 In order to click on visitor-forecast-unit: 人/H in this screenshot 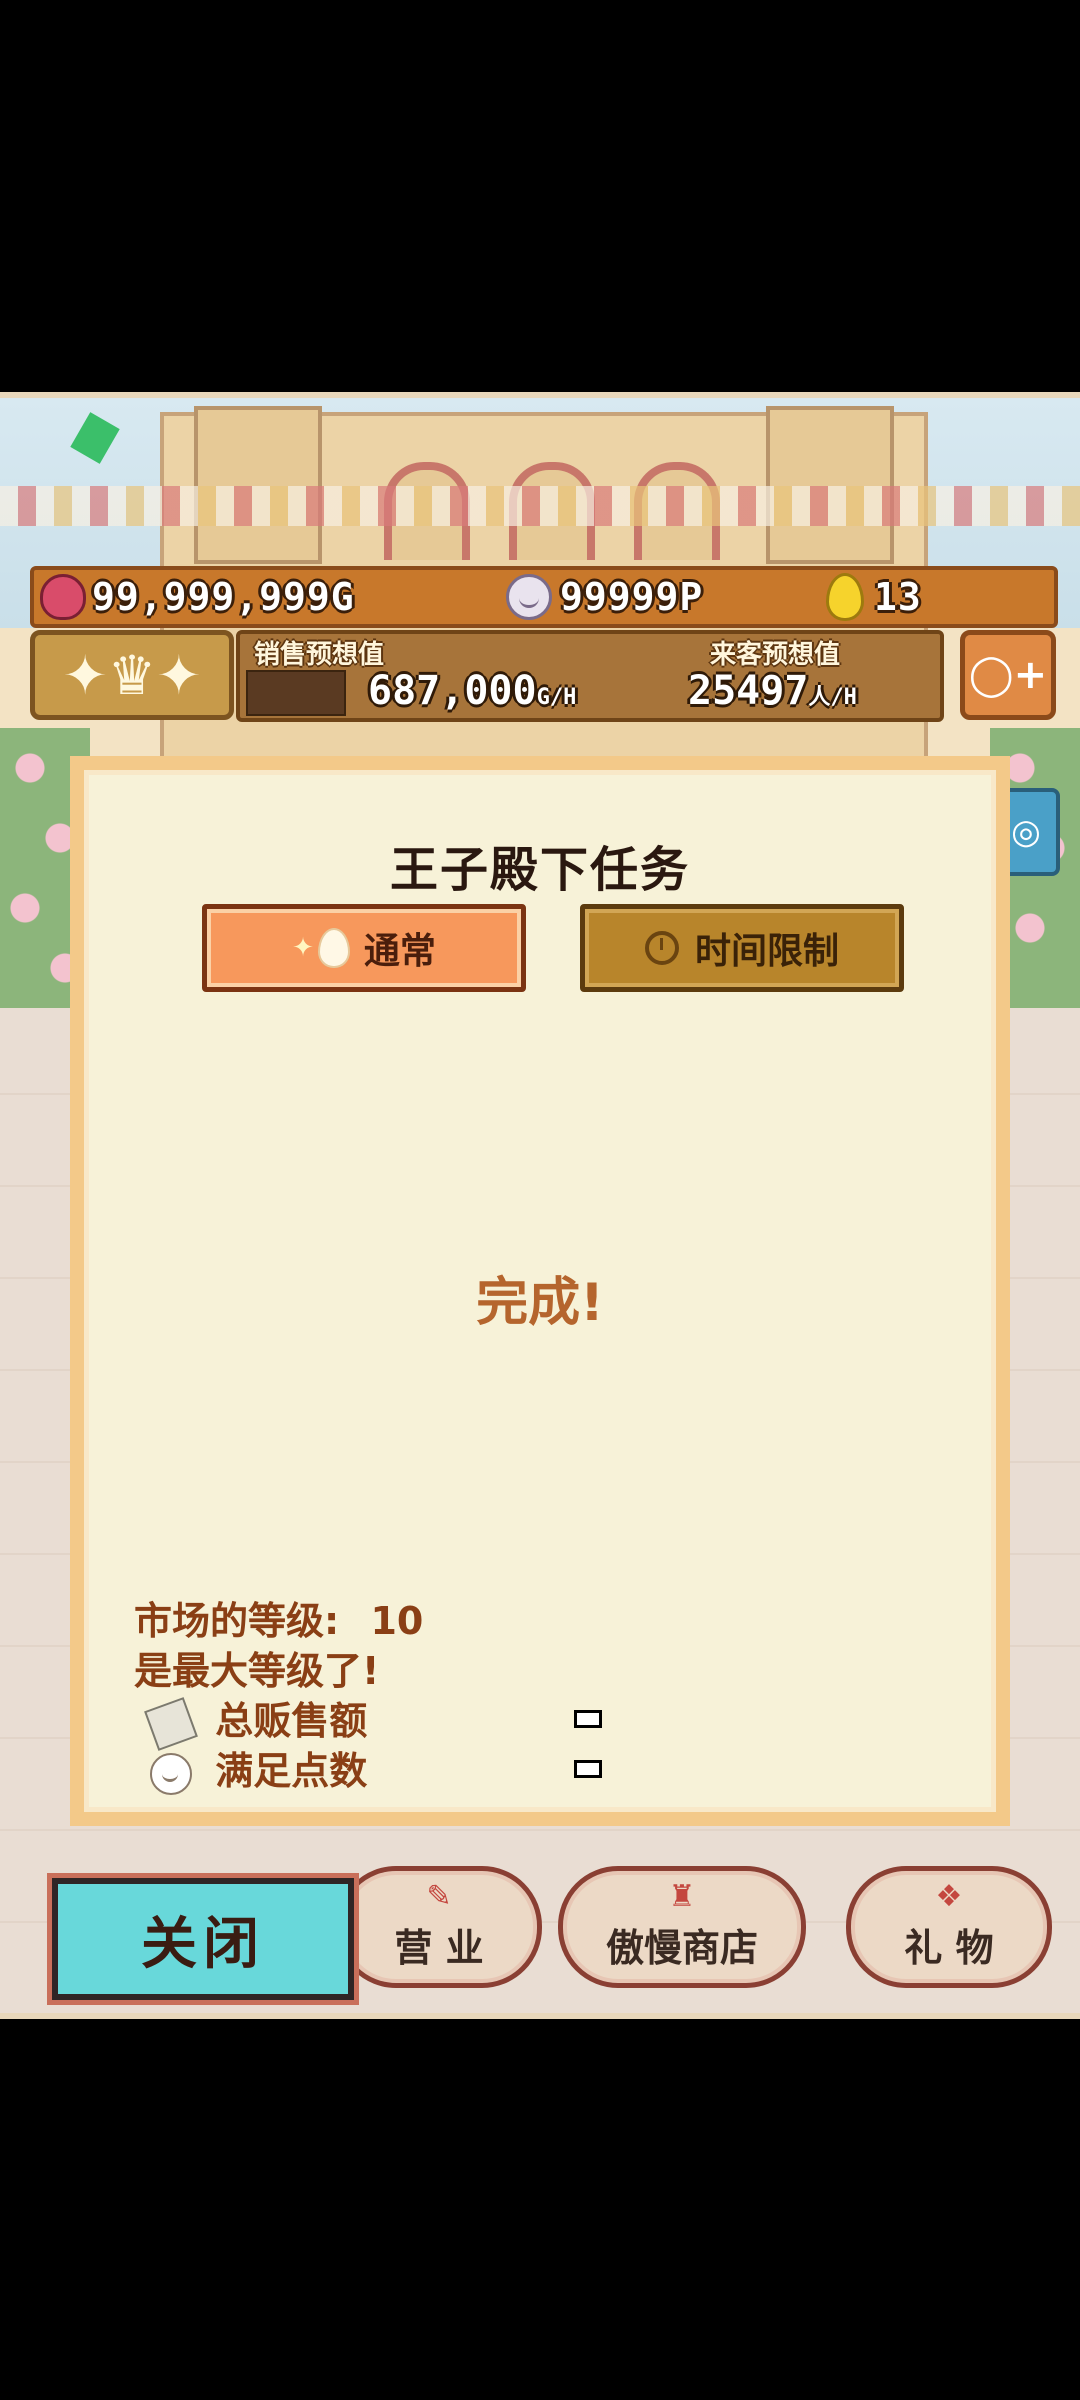, I will do `click(832, 697)`.